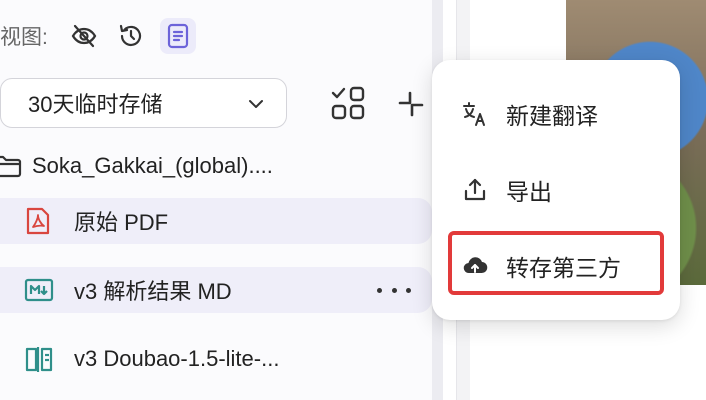  Describe the element at coordinates (49, 290) in the screenshot. I see `markdown-icon` at that location.